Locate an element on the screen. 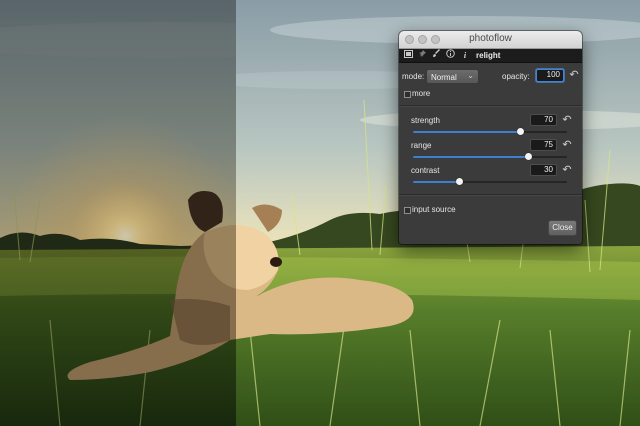 The height and width of the screenshot is (426, 640). strength-input: 70 is located at coordinates (543, 120).